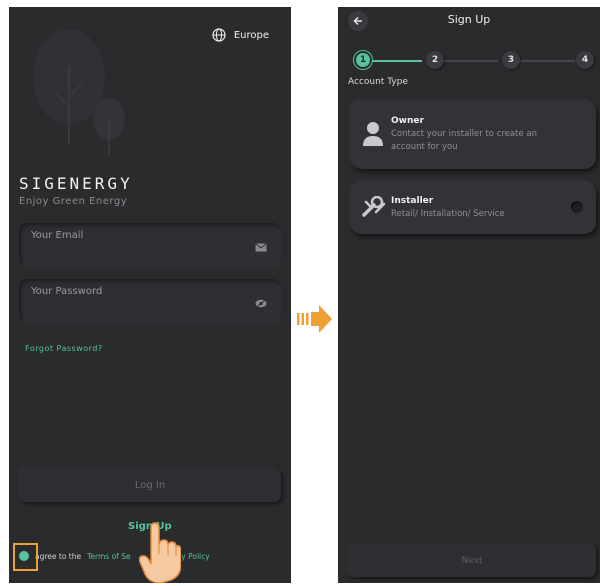 This screenshot has height=586, width=603. What do you see at coordinates (511, 60) in the screenshot?
I see `step-3: 3` at bounding box center [511, 60].